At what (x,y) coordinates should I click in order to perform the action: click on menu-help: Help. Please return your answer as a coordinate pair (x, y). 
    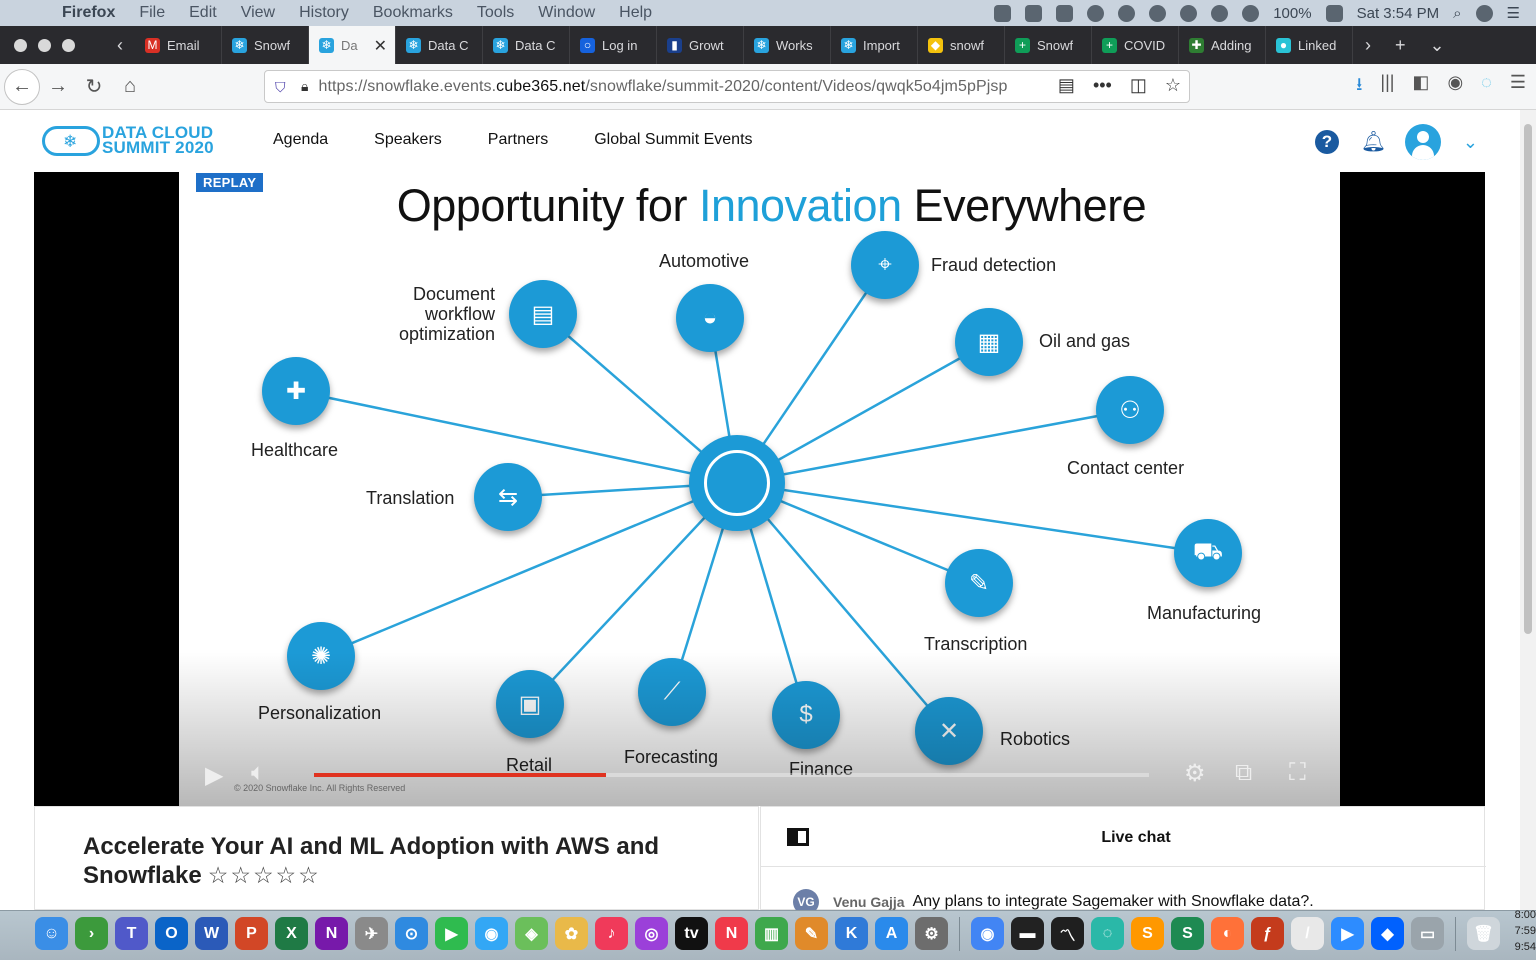
    Looking at the image, I should click on (635, 13).